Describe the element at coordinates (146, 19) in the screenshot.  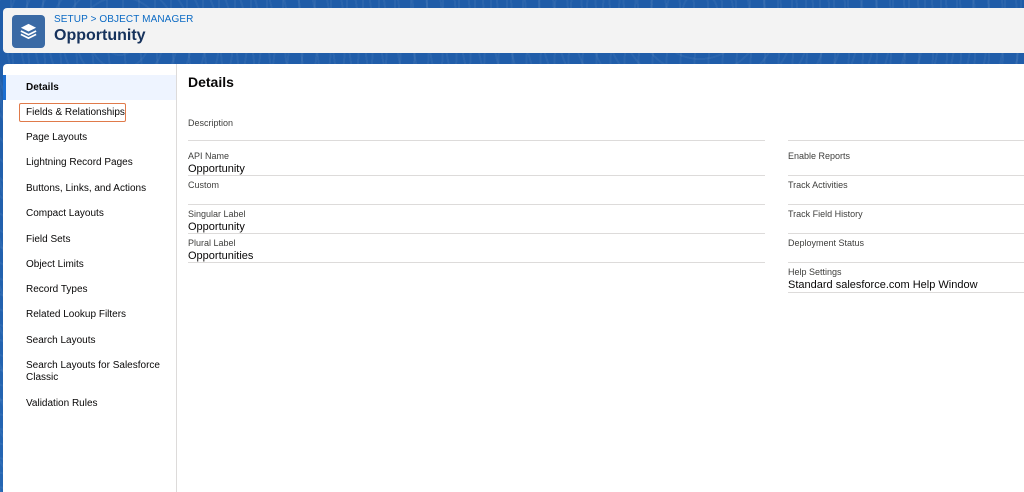
I see `breadcrumb-object-manager-link: OBJECT MANAGER` at that location.